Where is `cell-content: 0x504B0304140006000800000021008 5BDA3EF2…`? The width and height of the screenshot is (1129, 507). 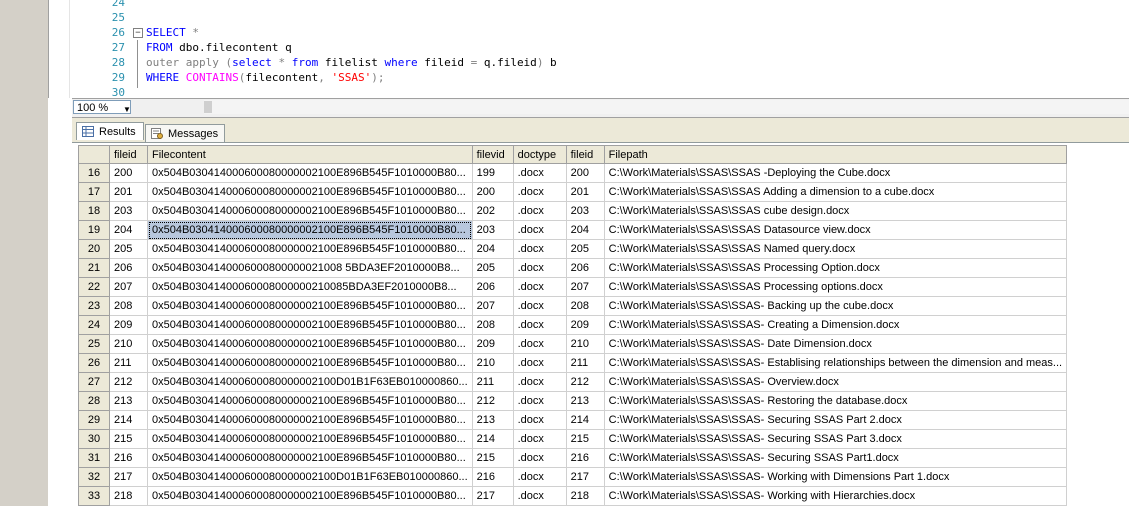
cell-content: 0x504B0304140006000800000021008 5BDA3EF2… is located at coordinates (310, 268).